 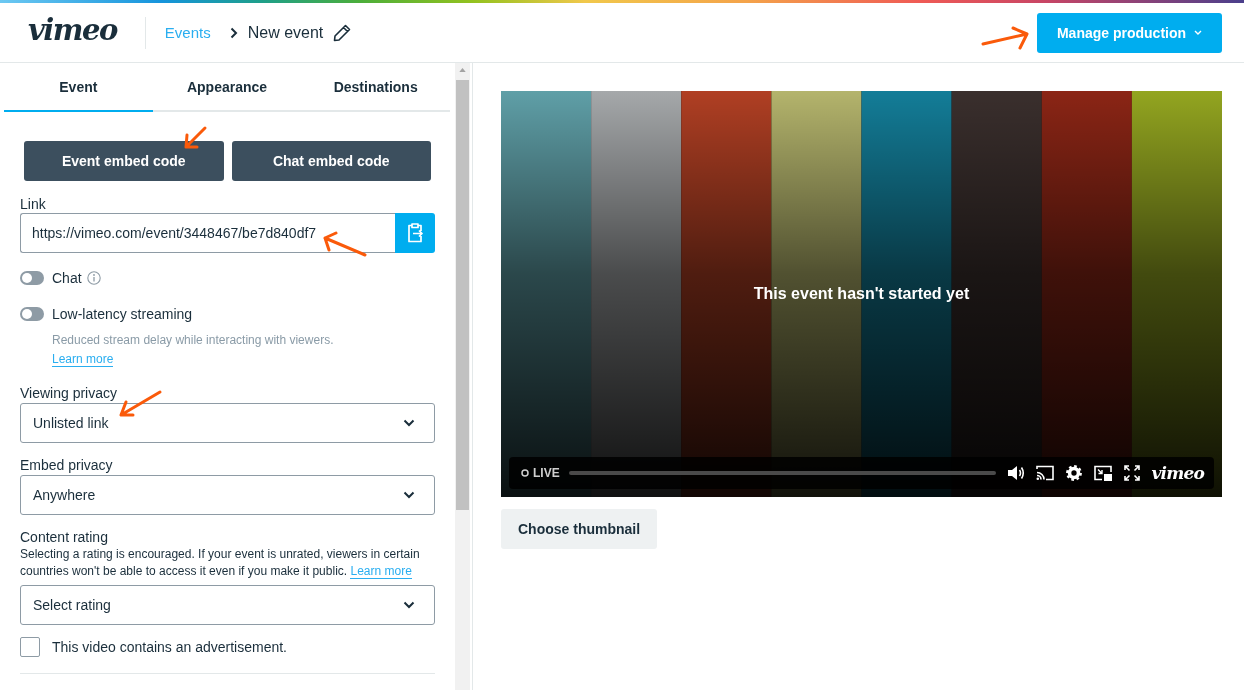 I want to click on dropdown-select: Select rating, so click(x=227, y=605).